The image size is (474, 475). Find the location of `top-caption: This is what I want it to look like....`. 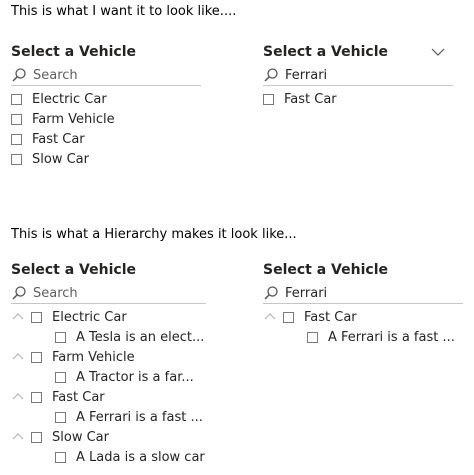

top-caption: This is what I want it to look like.... is located at coordinates (124, 11).